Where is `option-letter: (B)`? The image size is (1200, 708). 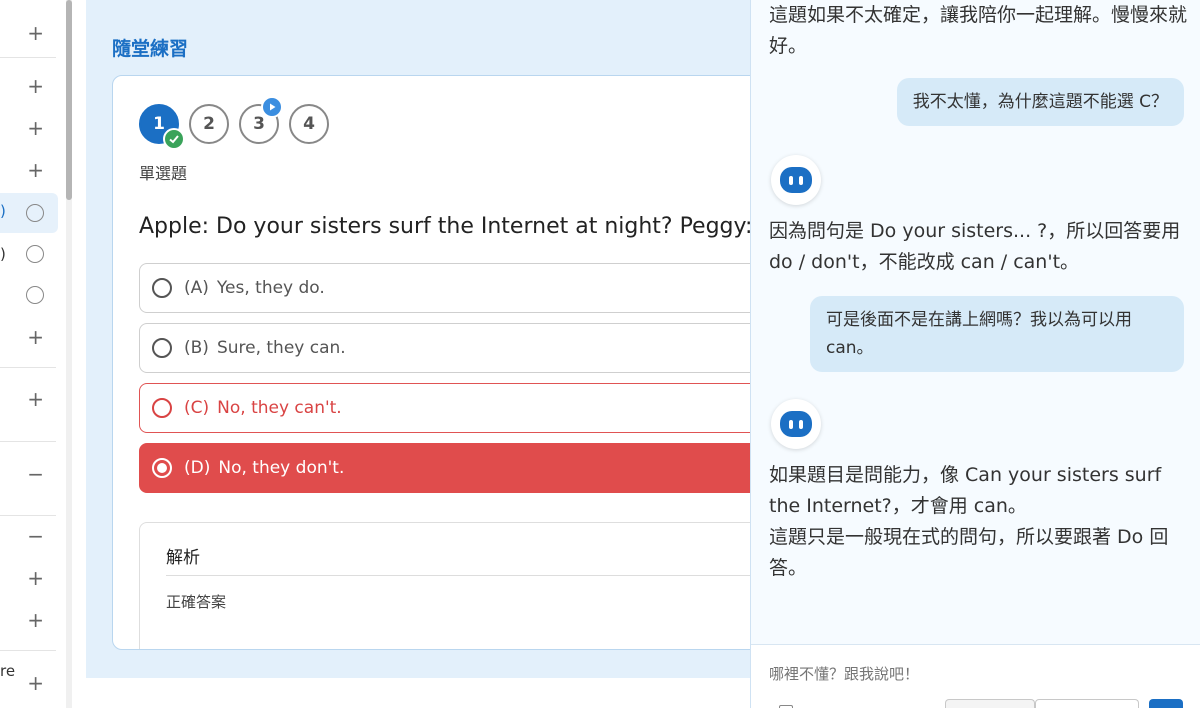 option-letter: (B) is located at coordinates (196, 348).